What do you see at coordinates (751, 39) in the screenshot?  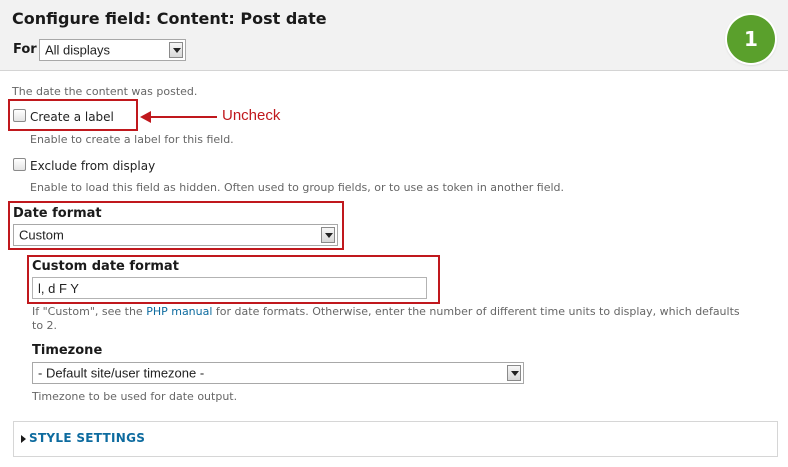 I see `step-badge: 1` at bounding box center [751, 39].